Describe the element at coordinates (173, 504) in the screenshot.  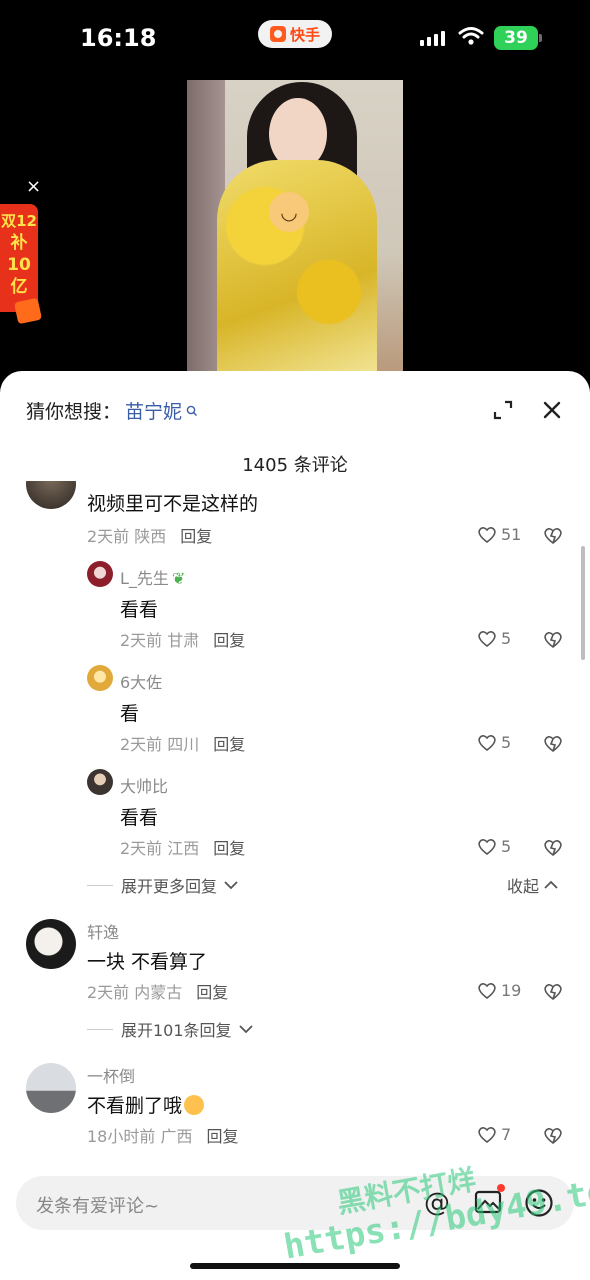
I see `comment-text: 视频里可不是这样的` at that location.